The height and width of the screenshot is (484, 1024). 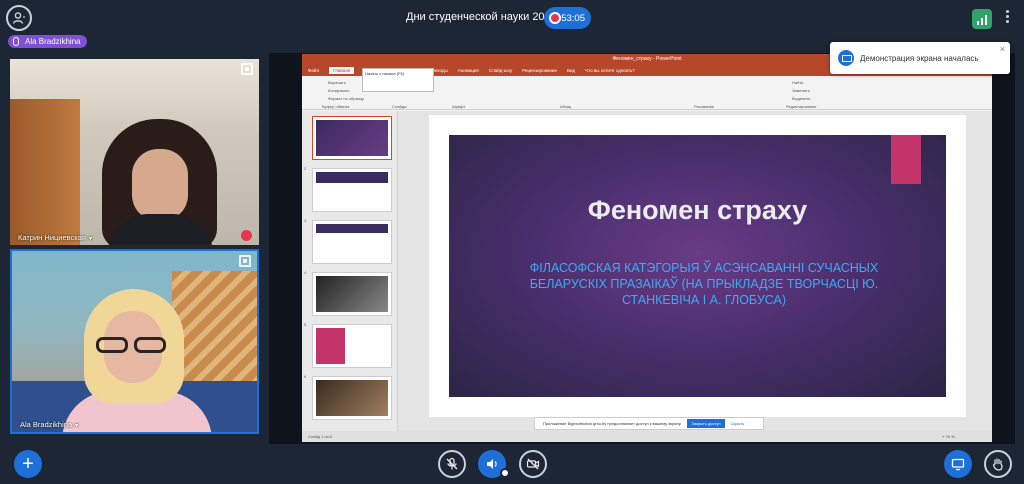 What do you see at coordinates (801, 90) in the screenshot?
I see `ribbon-item: Заменить` at bounding box center [801, 90].